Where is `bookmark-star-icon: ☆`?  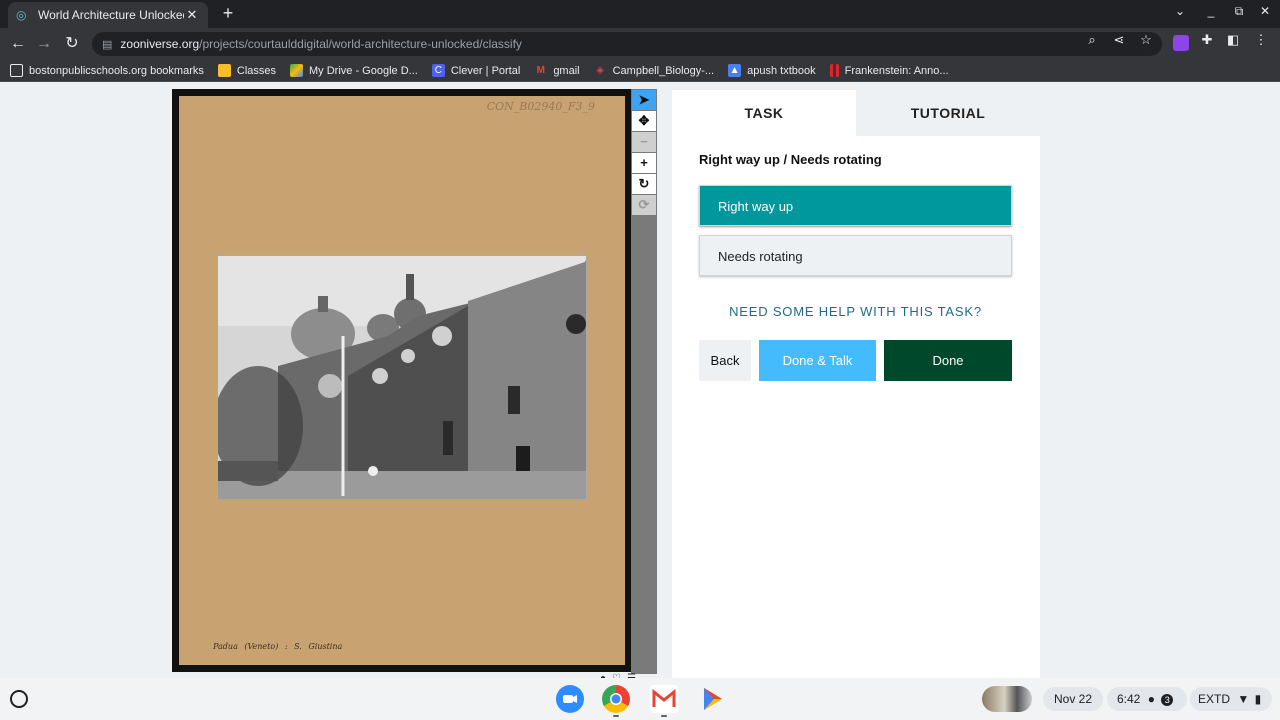 bookmark-star-icon: ☆ is located at coordinates (1146, 40).